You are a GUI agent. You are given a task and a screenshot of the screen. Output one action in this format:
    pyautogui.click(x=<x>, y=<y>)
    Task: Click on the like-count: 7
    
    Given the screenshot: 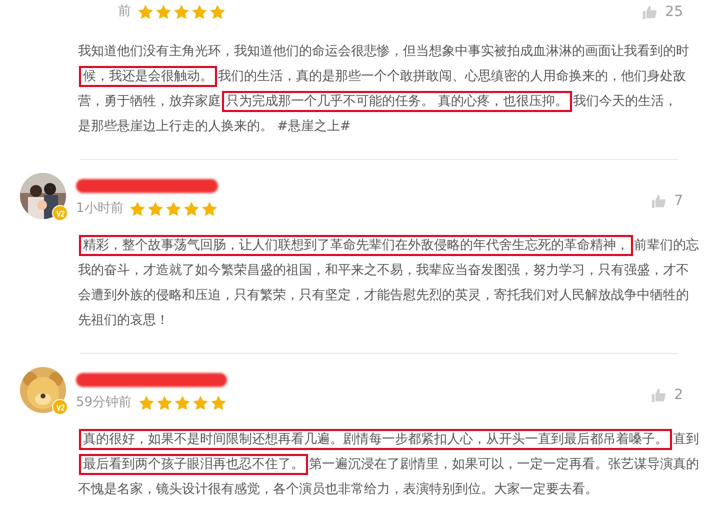 What is the action you would take?
    pyautogui.click(x=678, y=201)
    